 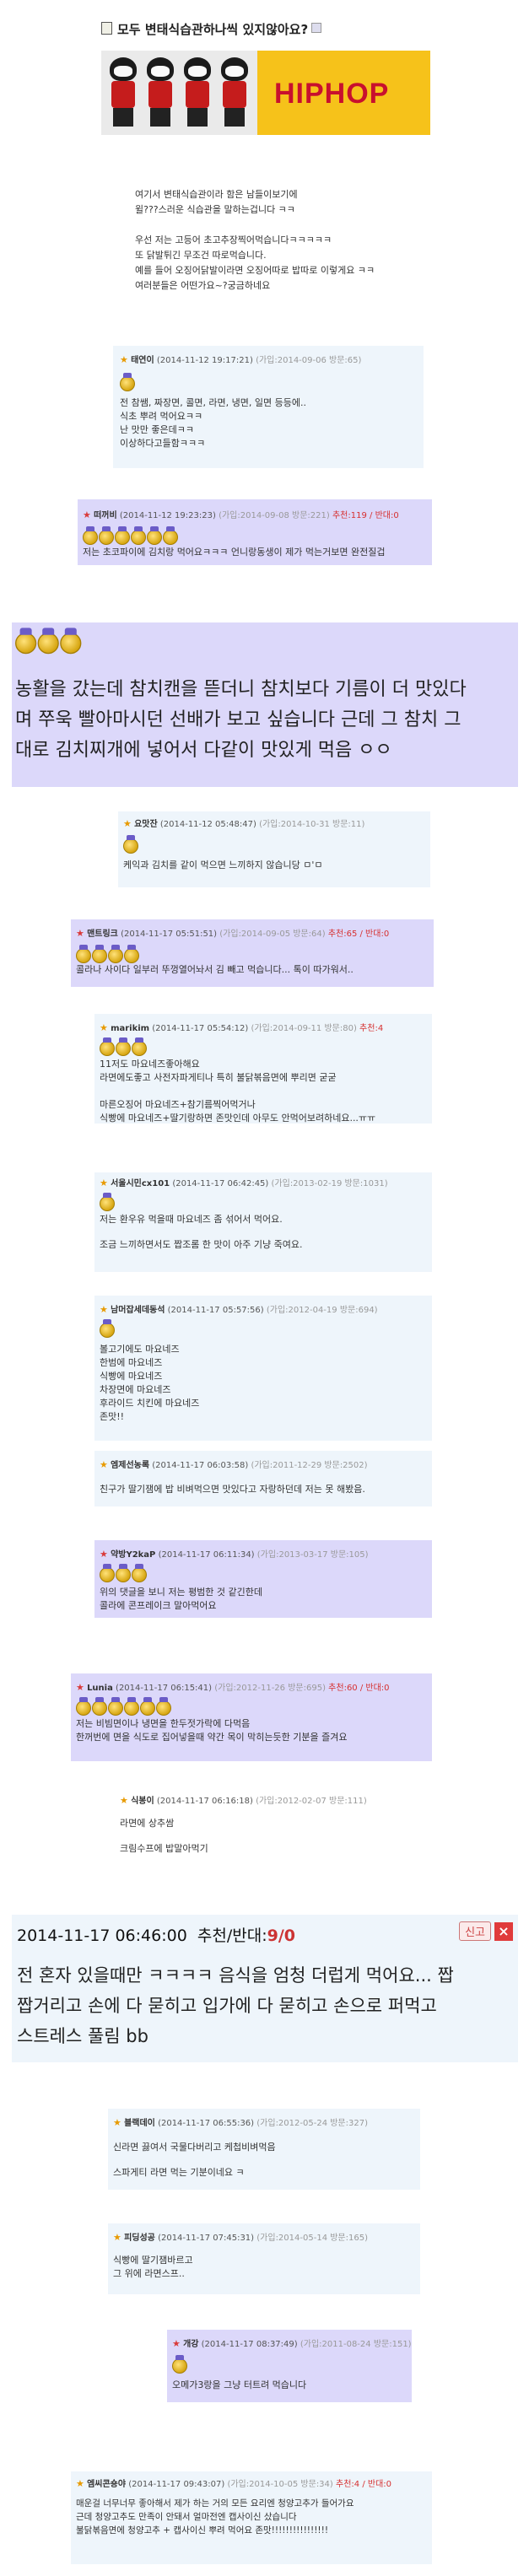 What do you see at coordinates (312, 2238) in the screenshot?
I see `comment-meta: (가입:2014-05-14 방문:165)` at bounding box center [312, 2238].